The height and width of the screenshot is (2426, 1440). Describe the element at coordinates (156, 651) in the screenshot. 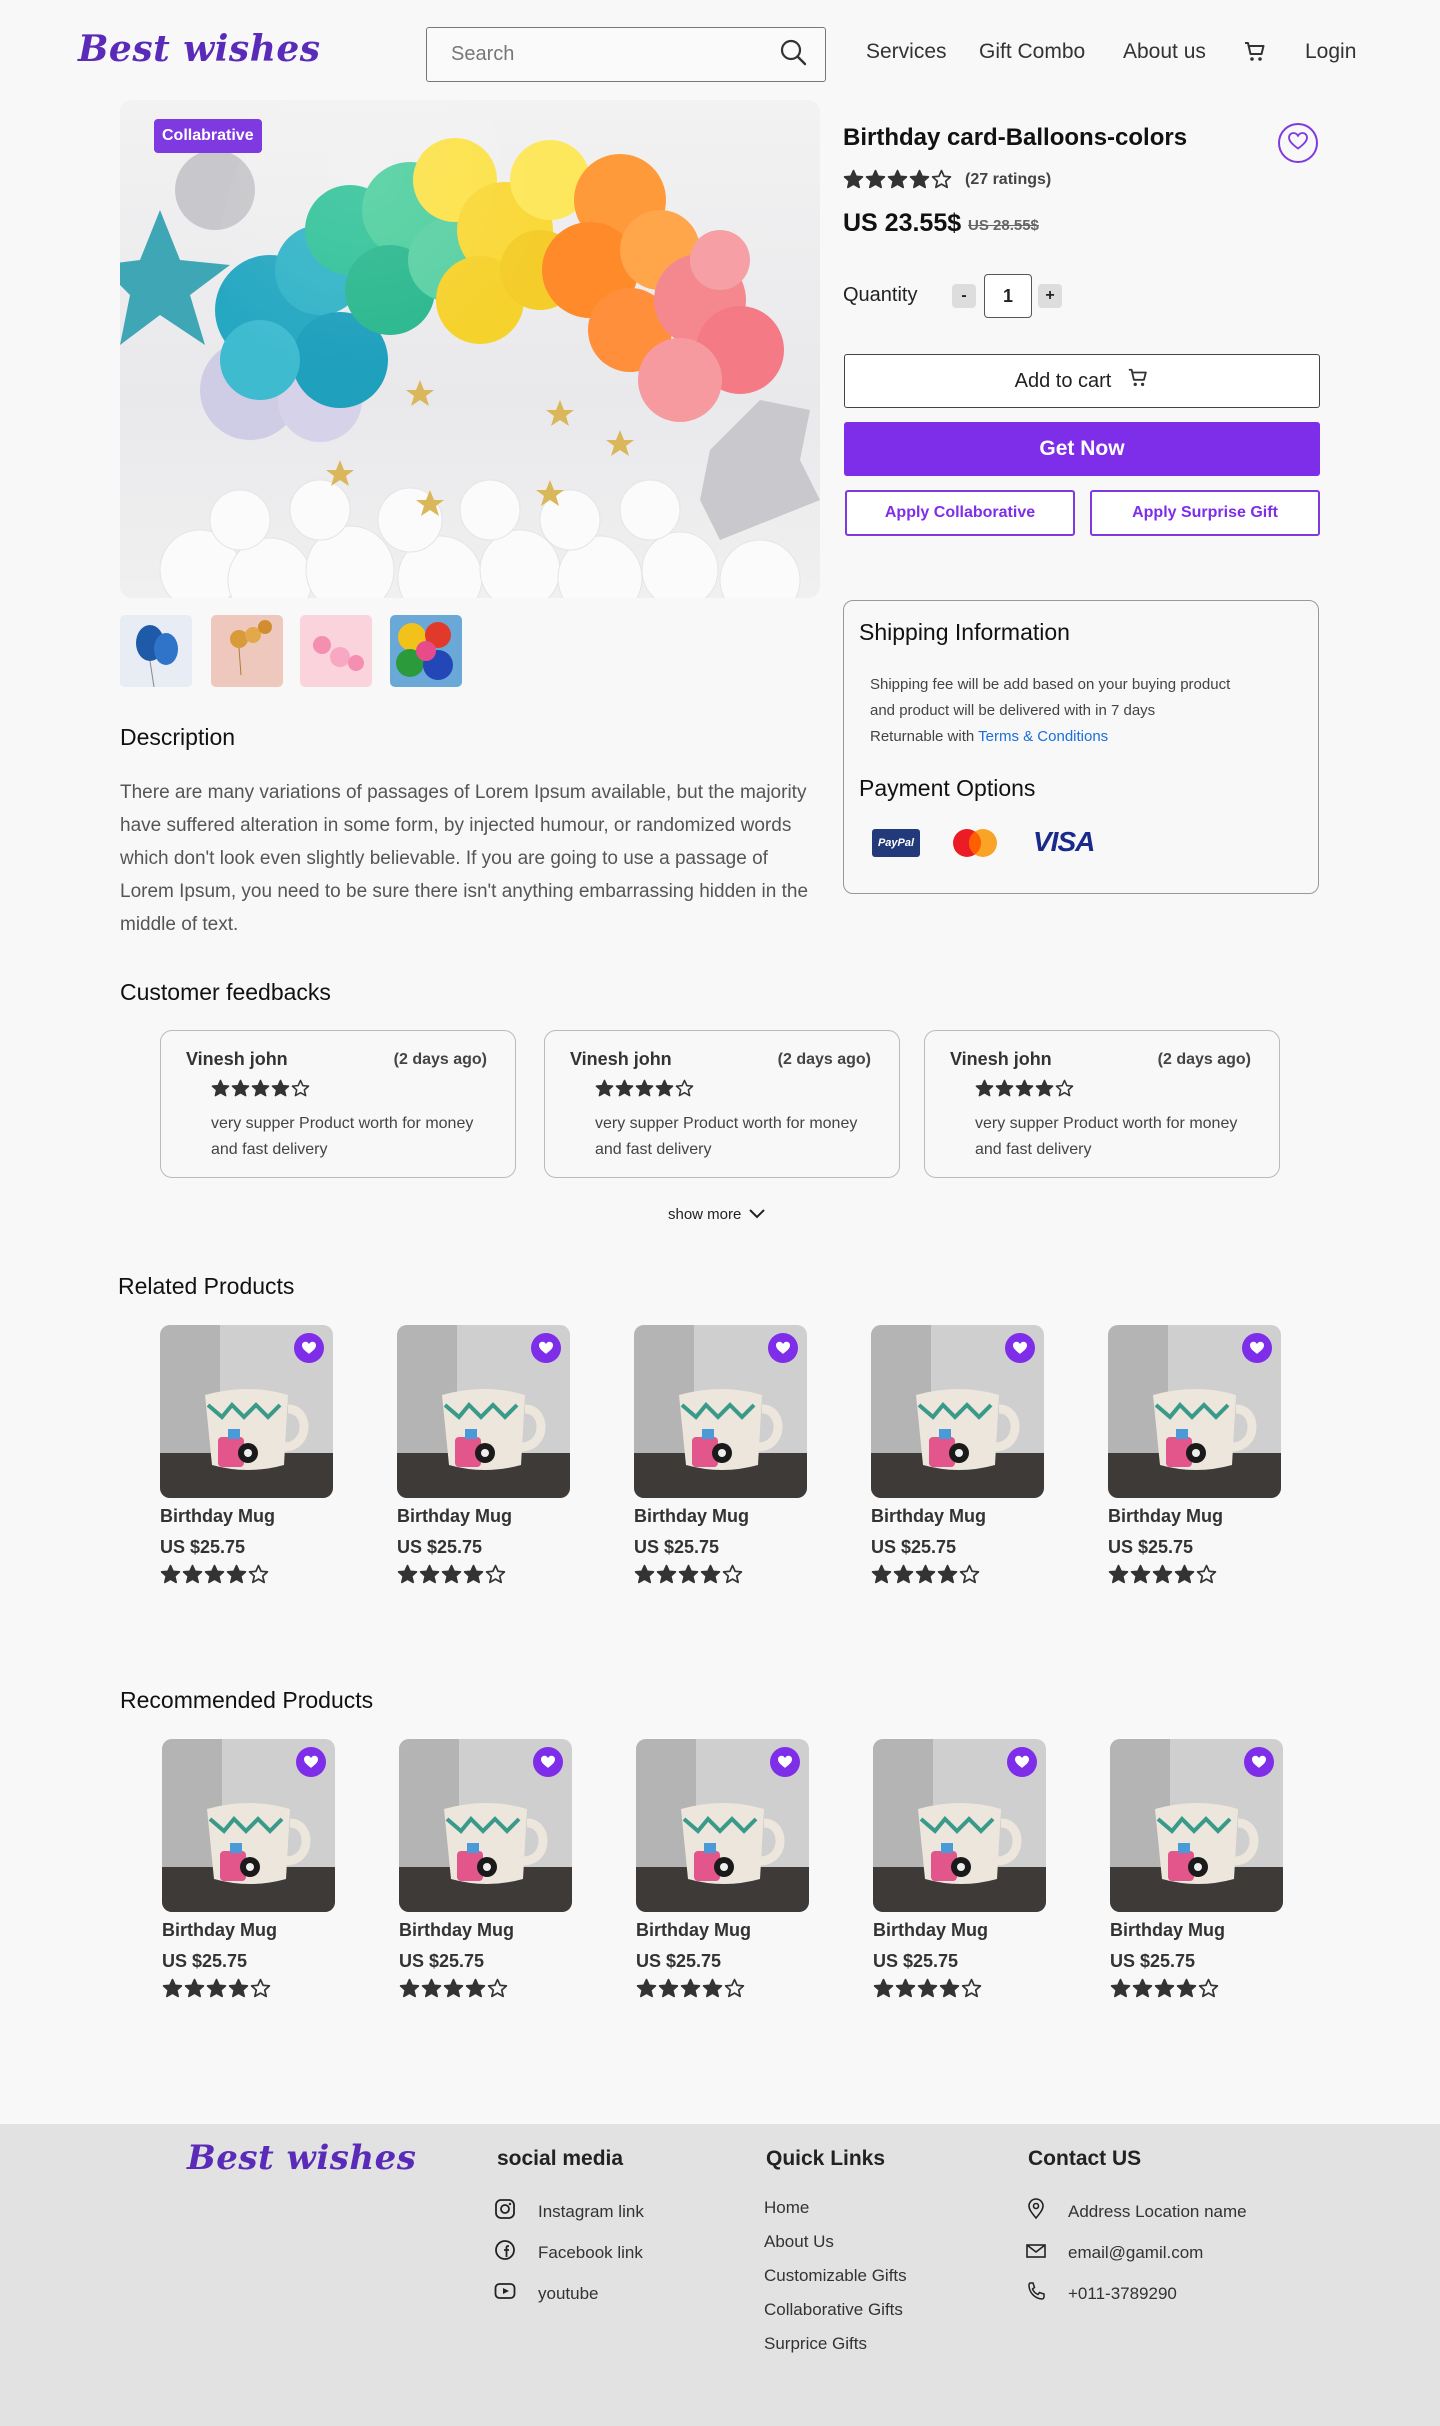

I see `thumbnail-blue-balloons` at that location.